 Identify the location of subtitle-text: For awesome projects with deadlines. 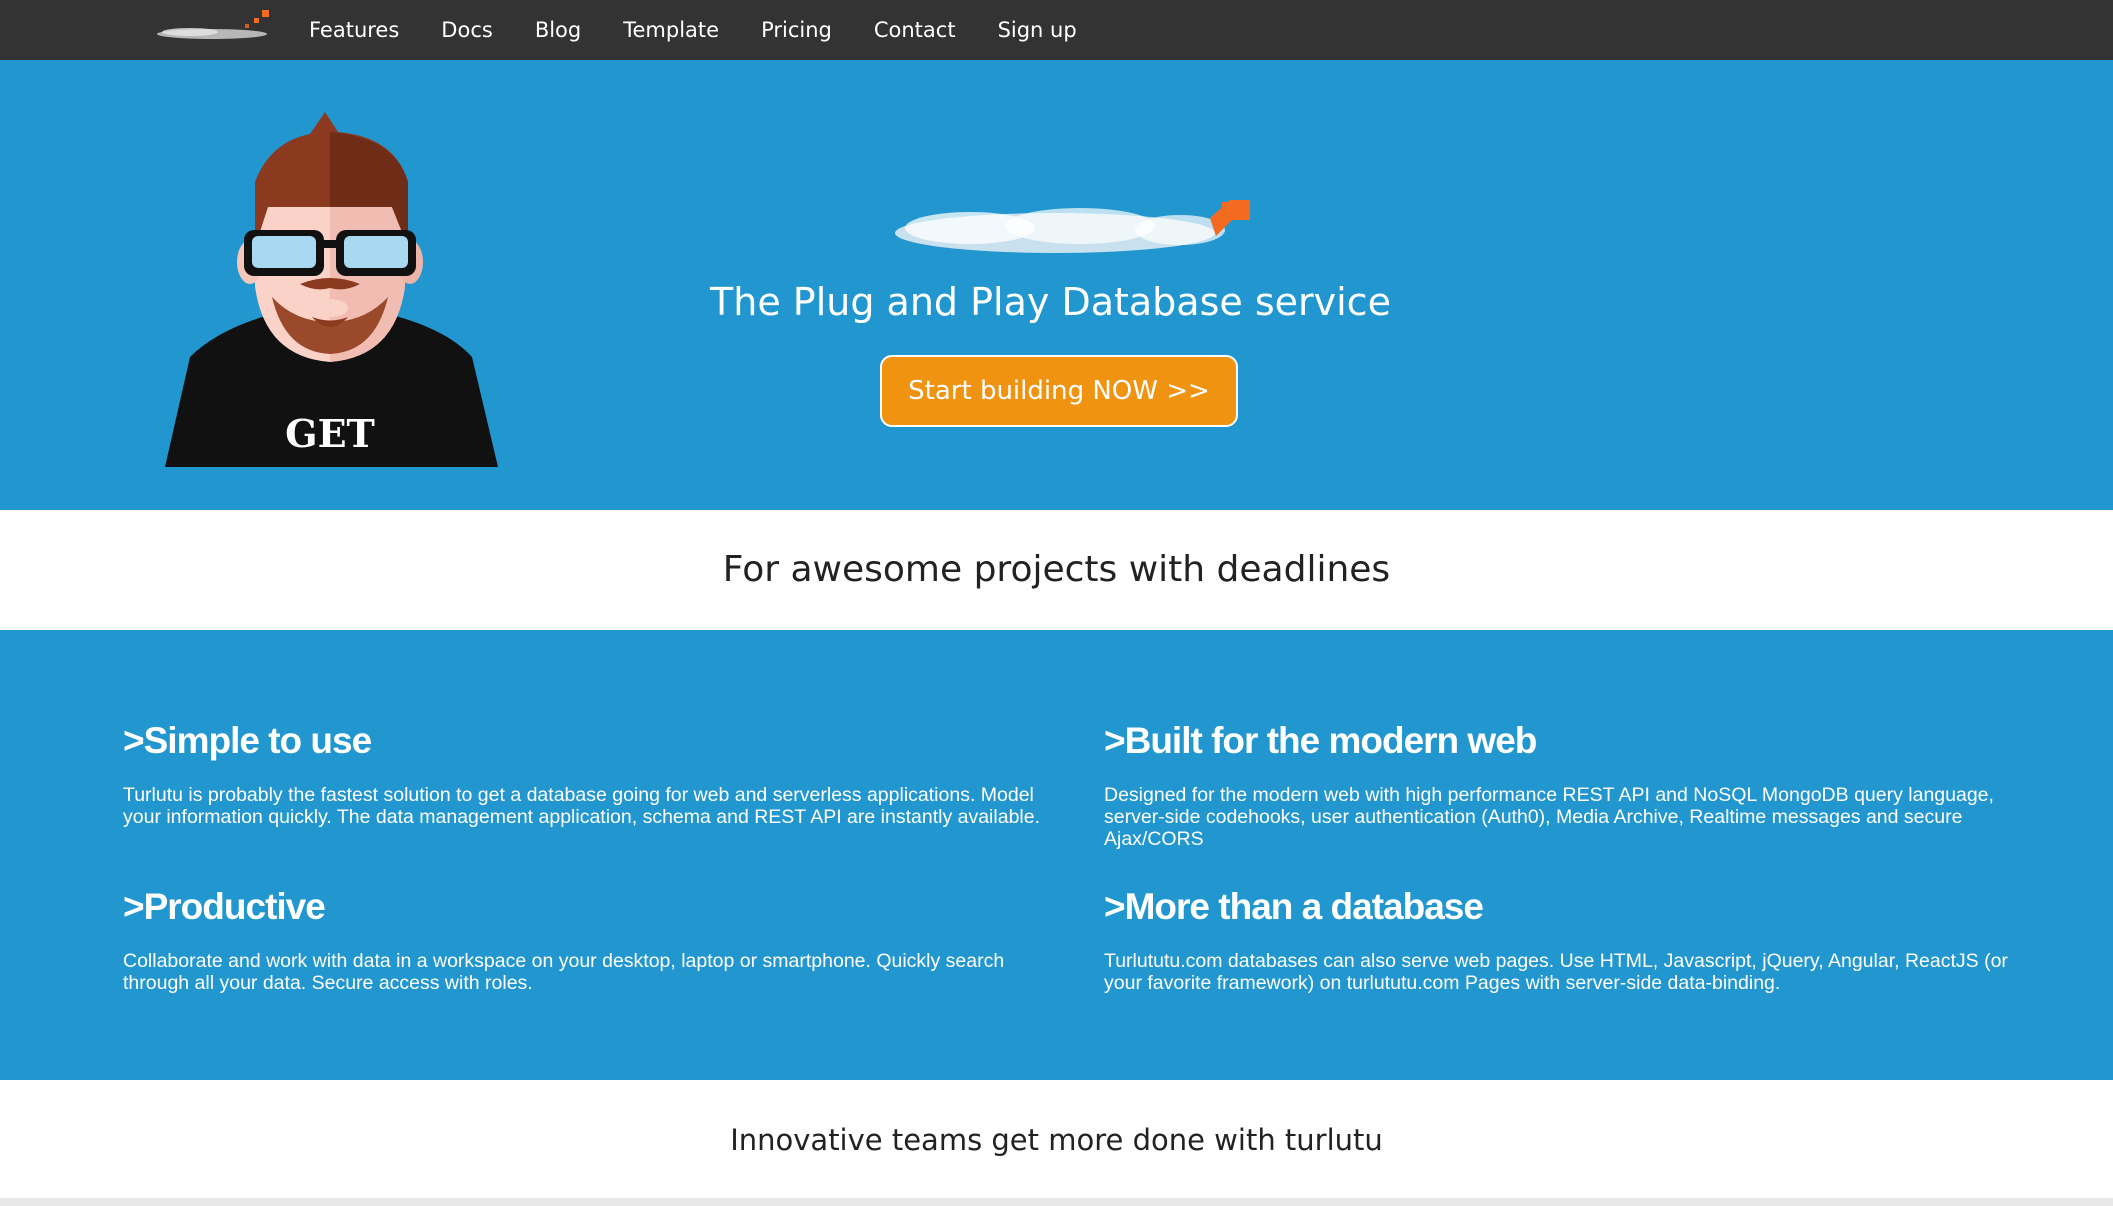
(1056, 569).